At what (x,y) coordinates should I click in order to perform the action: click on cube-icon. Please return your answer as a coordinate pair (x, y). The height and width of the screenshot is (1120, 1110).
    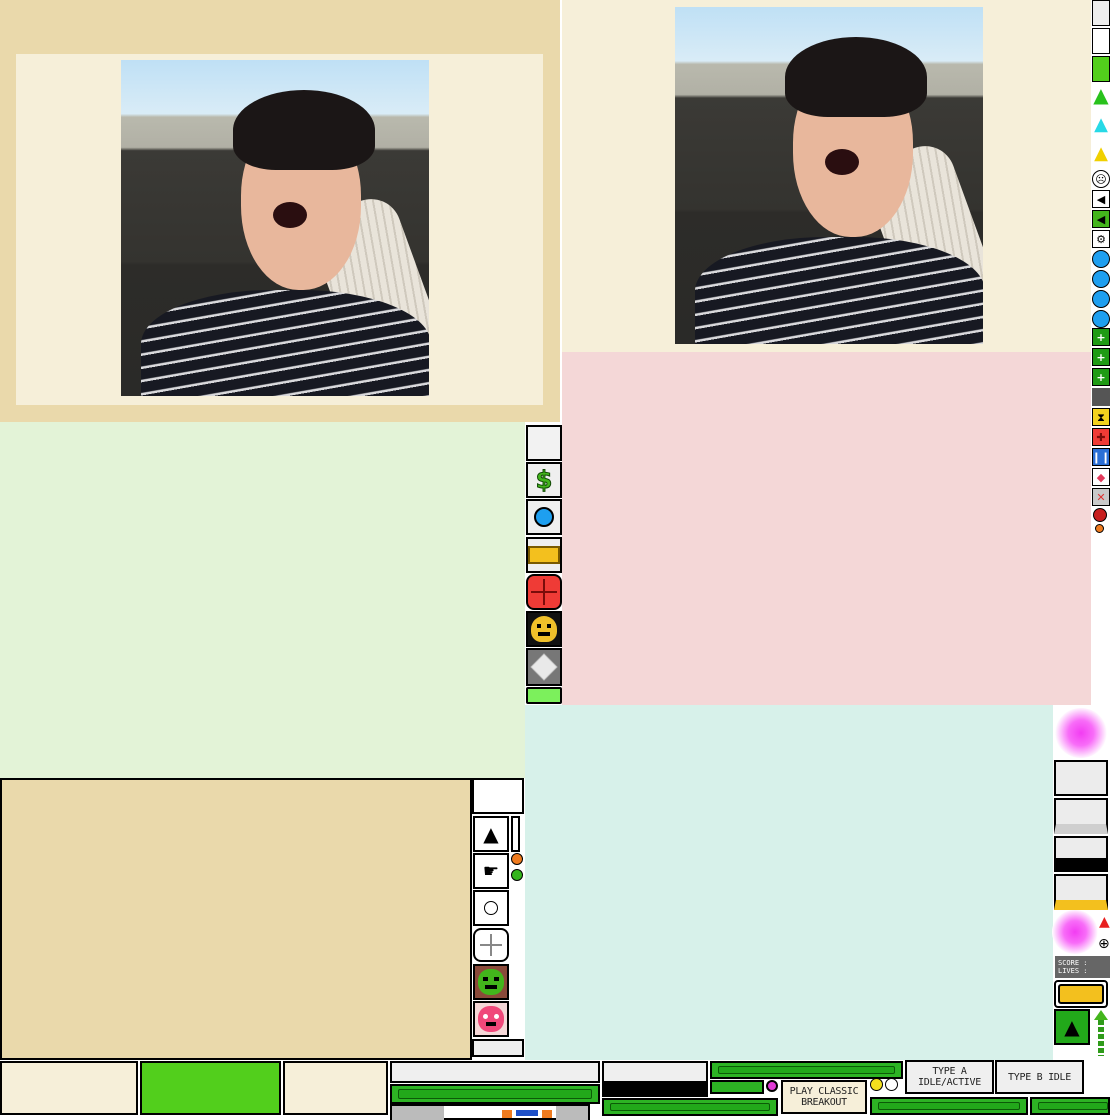
    Looking at the image, I should click on (544, 667).